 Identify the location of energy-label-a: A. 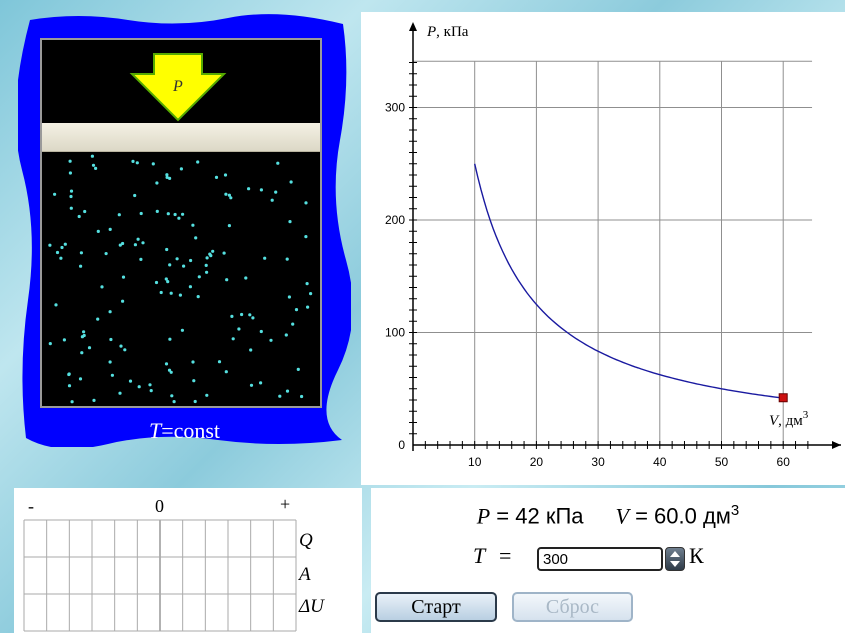
(305, 574).